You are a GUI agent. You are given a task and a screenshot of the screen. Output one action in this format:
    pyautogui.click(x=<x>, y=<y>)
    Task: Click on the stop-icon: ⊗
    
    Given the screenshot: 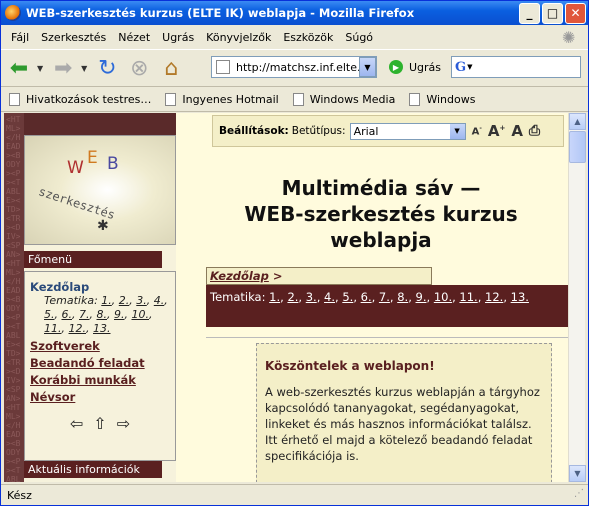 What is the action you would take?
    pyautogui.click(x=139, y=68)
    